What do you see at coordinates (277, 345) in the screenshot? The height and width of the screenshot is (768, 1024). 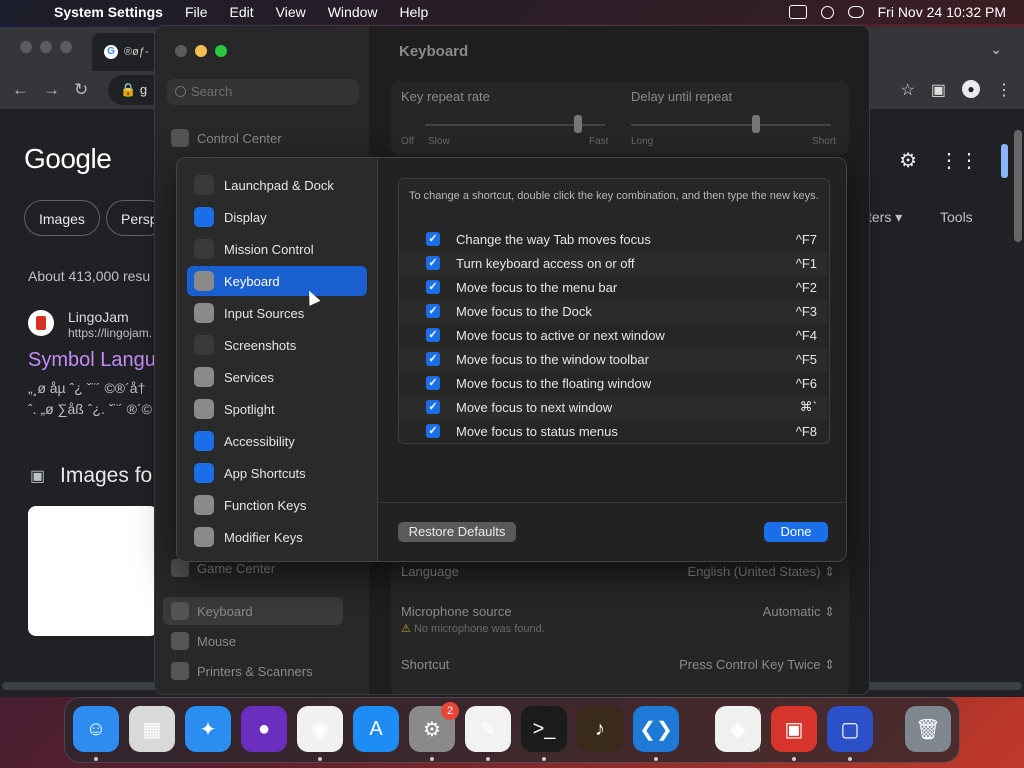 I see `category-screenshots: Screenshots` at bounding box center [277, 345].